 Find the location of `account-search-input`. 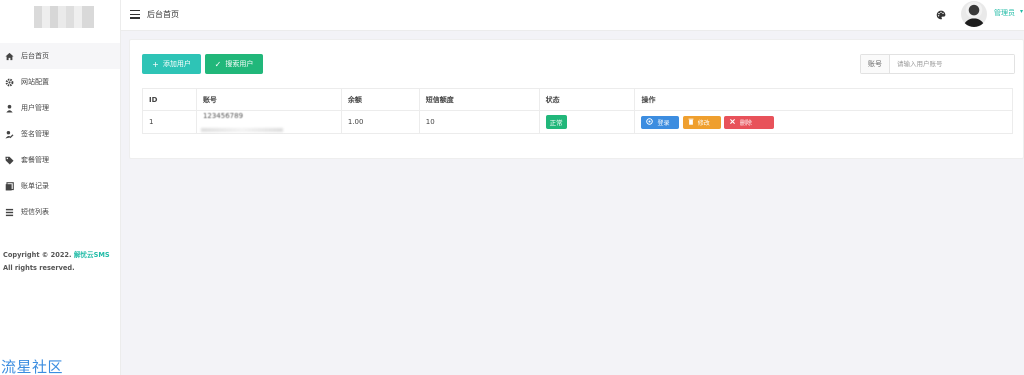

account-search-input is located at coordinates (952, 64).